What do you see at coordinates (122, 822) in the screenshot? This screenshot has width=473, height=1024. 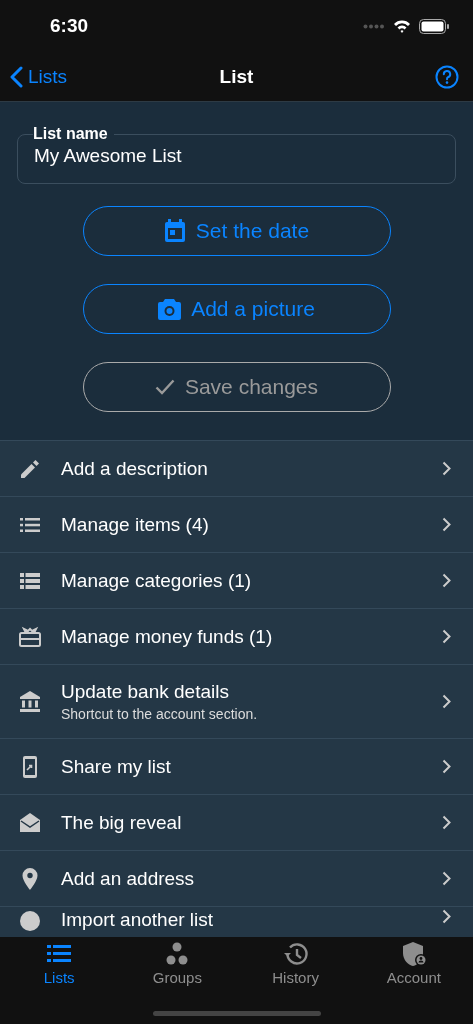 I see `row-title: The big reveal` at bounding box center [122, 822].